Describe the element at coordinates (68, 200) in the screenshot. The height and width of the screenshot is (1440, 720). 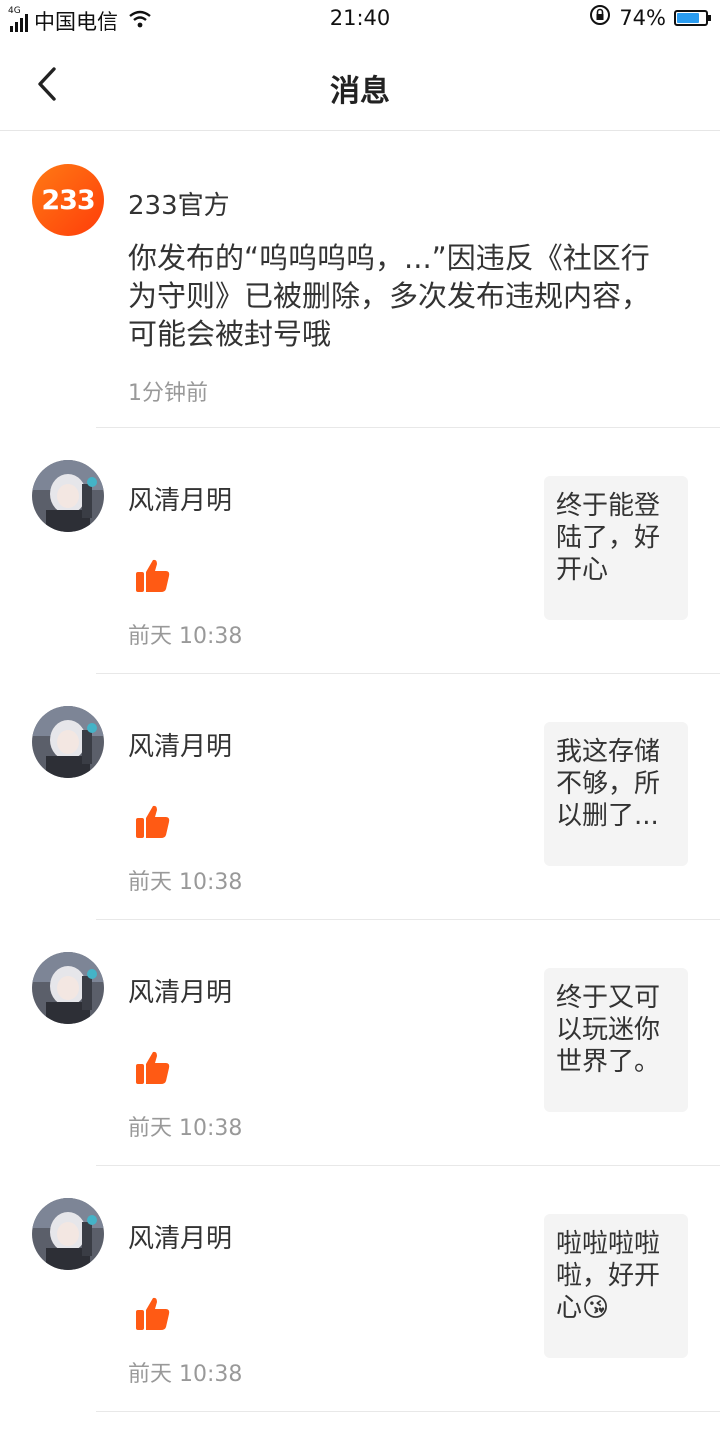
I see `official-logo: 233` at that location.